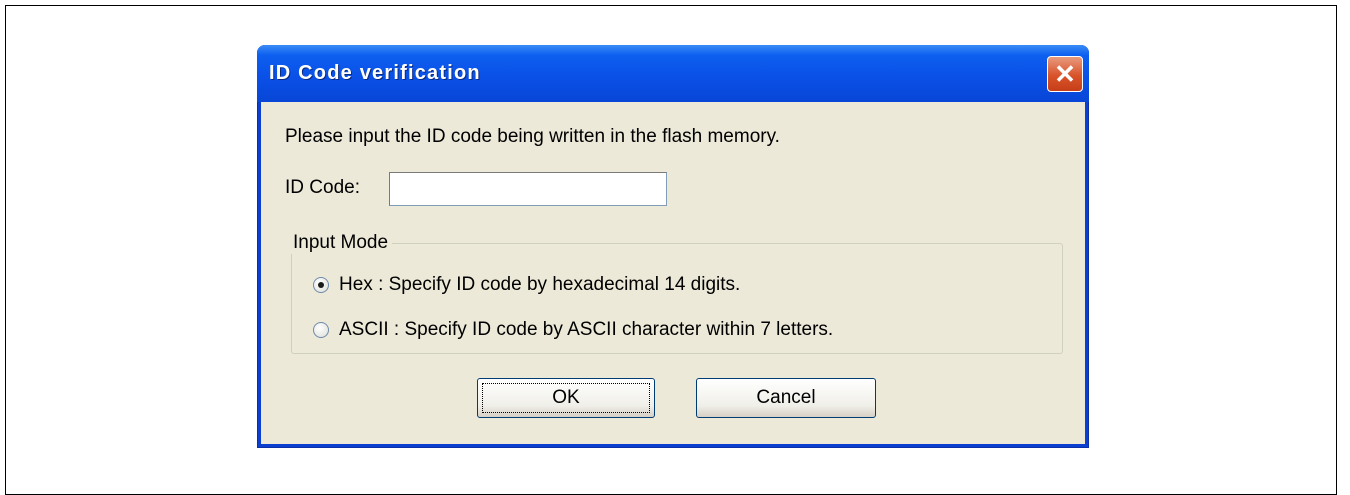 This screenshot has height=495, width=1350. I want to click on window-title: ID Code verification, so click(375, 73).